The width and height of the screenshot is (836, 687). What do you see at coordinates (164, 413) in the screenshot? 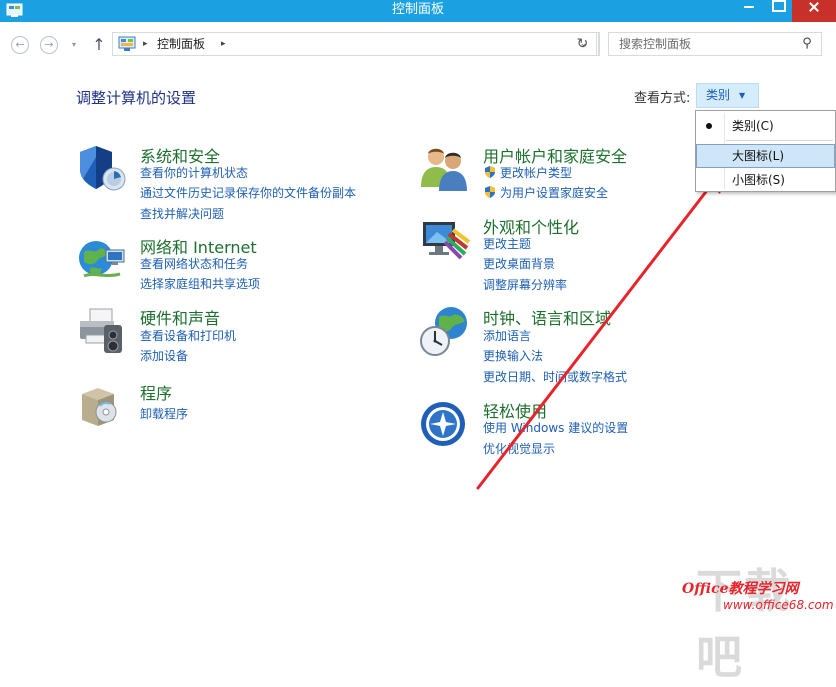
I see `link-uninstall-program: 卸载程序` at bounding box center [164, 413].